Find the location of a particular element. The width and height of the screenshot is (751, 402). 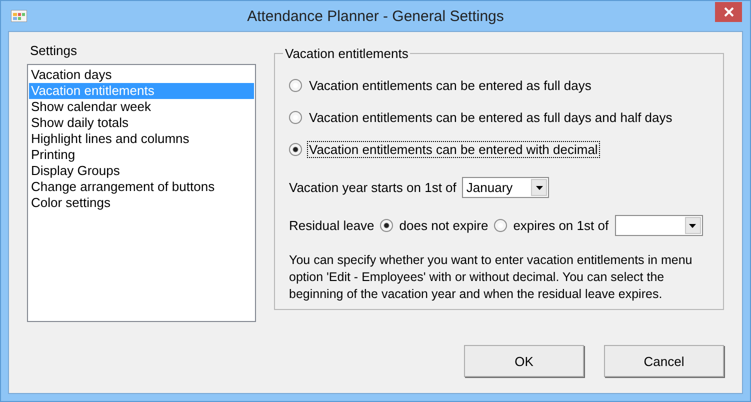

close-icon is located at coordinates (729, 12).